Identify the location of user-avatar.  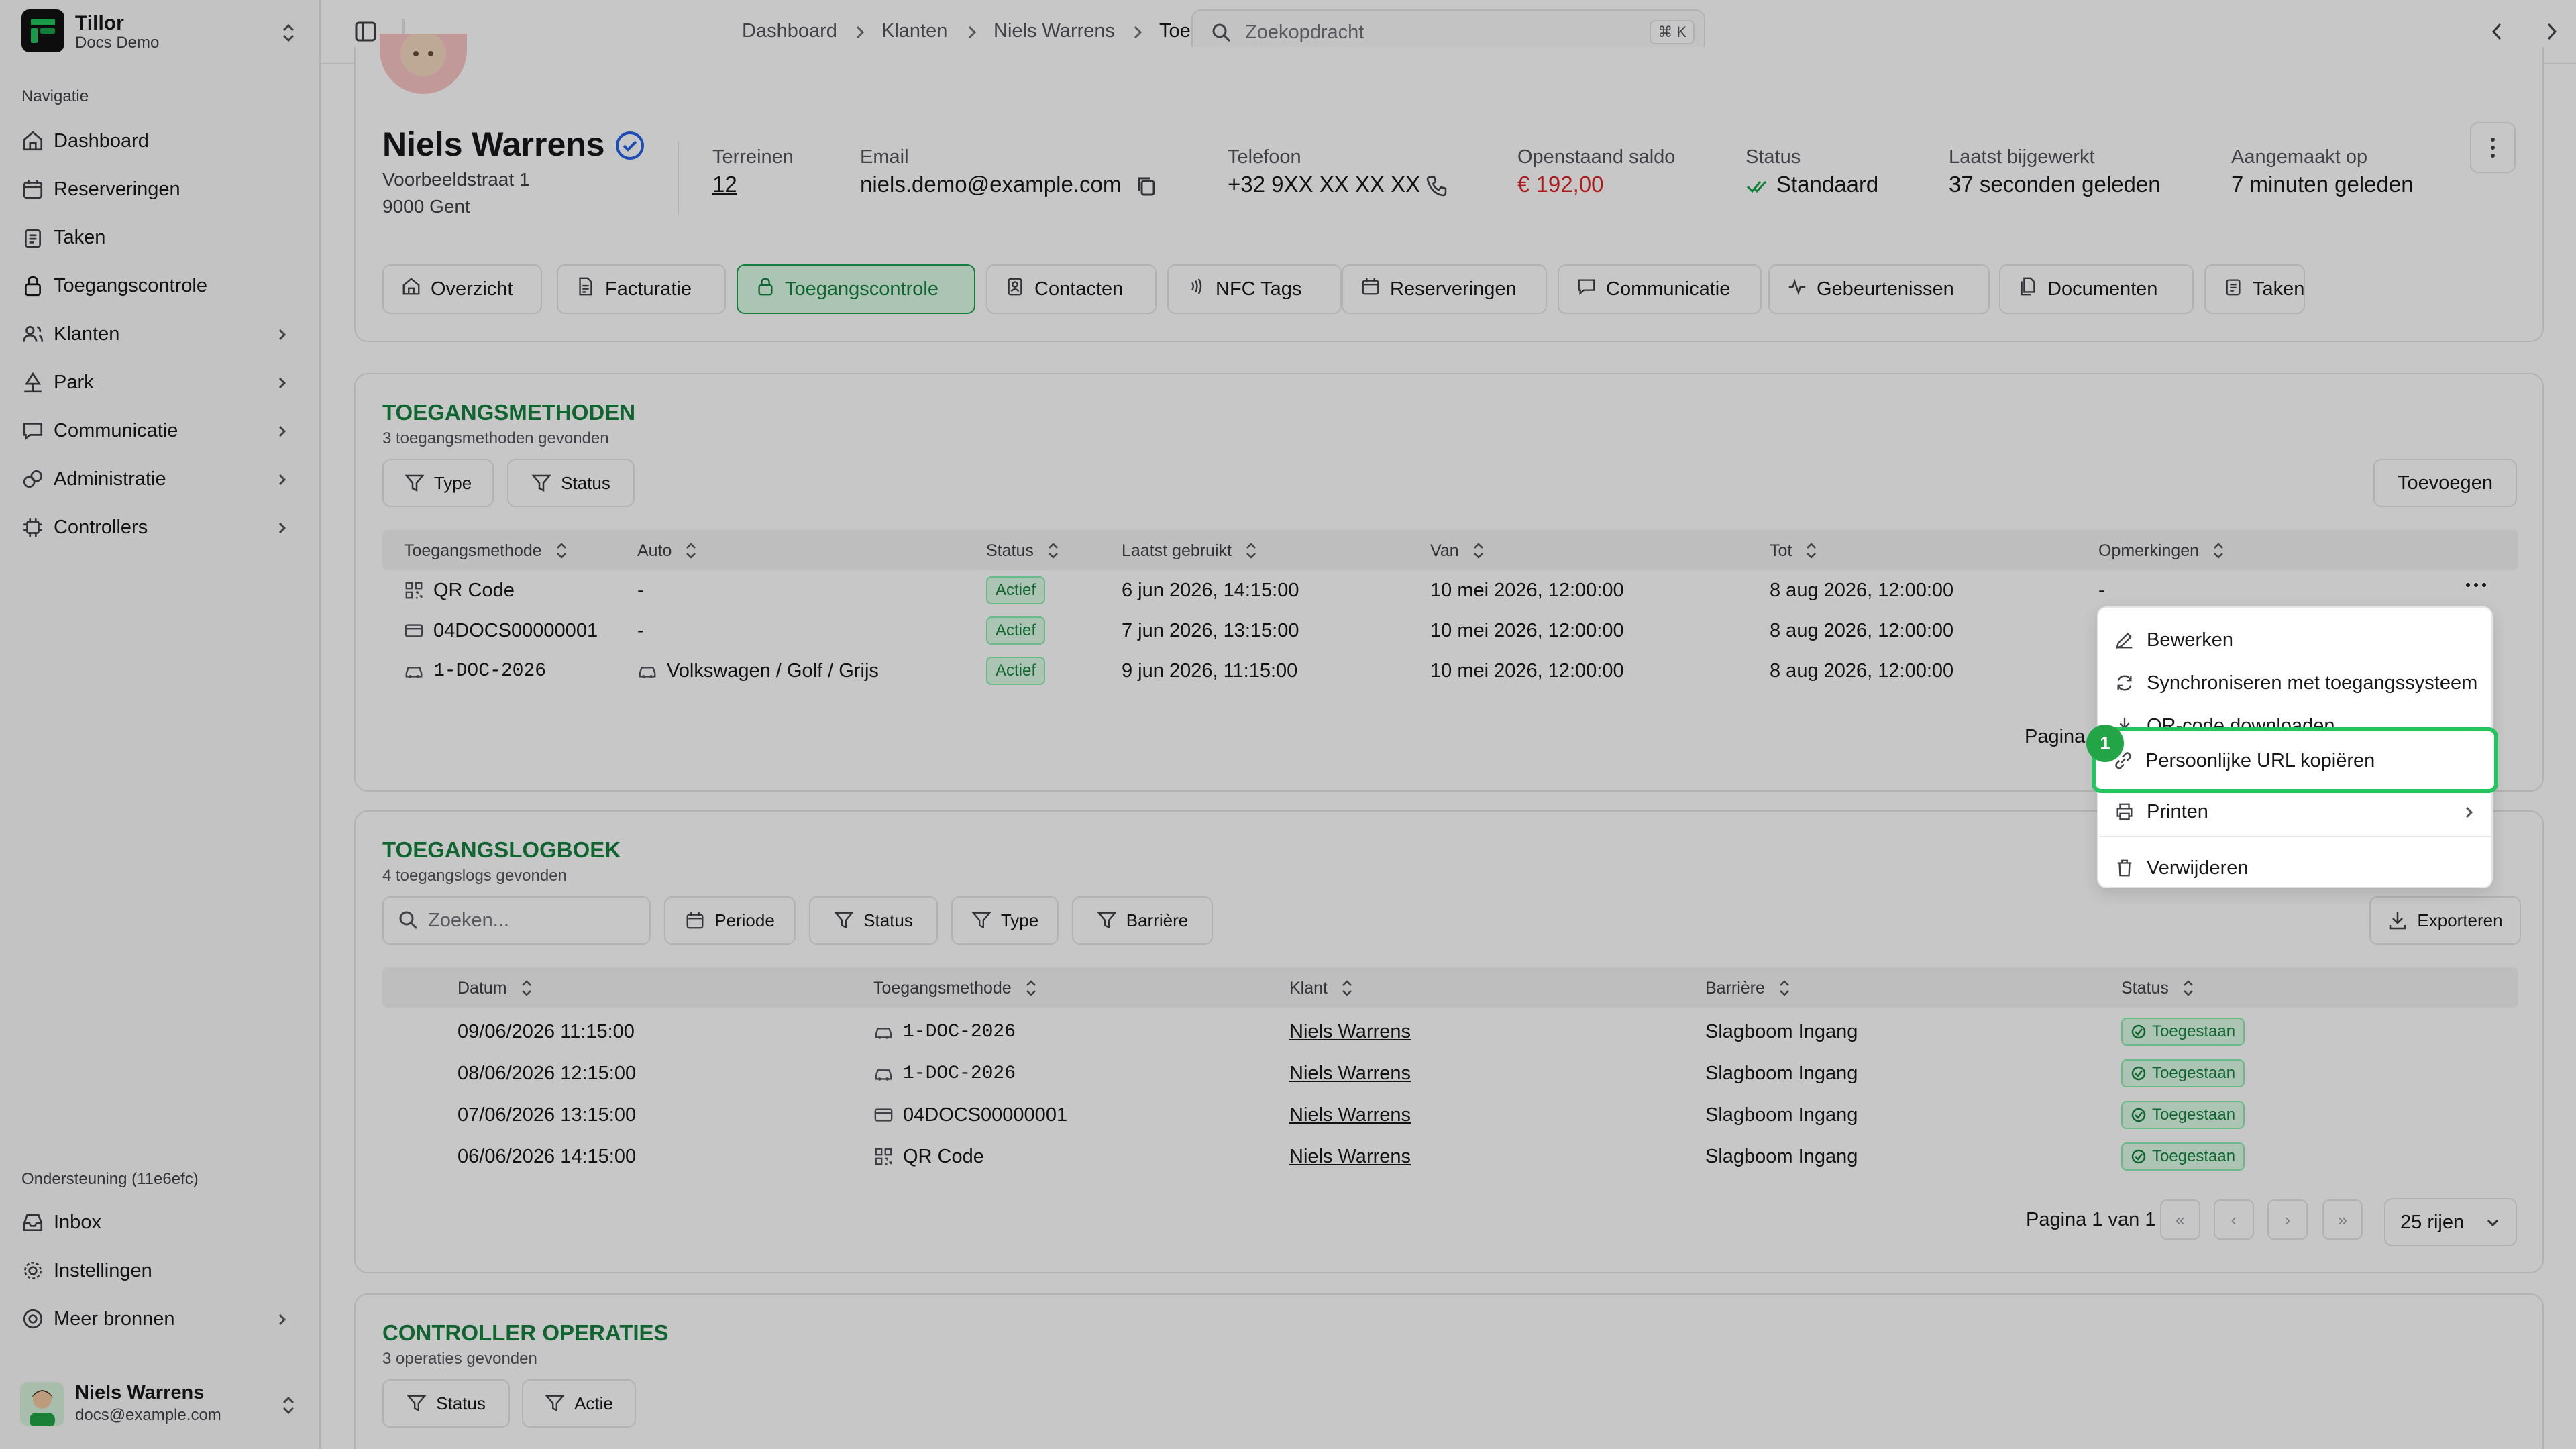
(42, 1404).